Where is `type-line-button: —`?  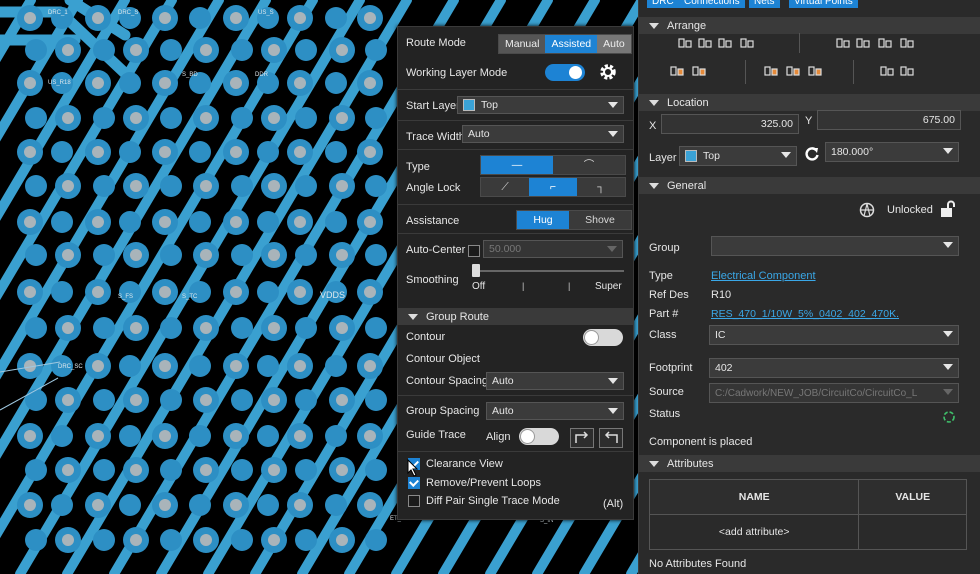
type-line-button: — is located at coordinates (517, 165).